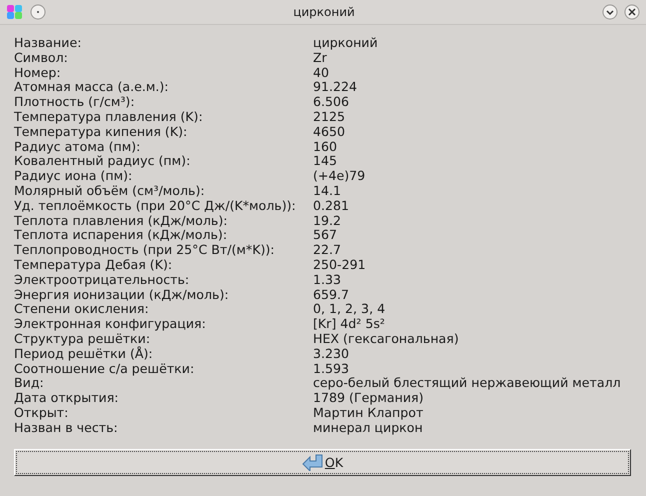 The height and width of the screenshot is (496, 646). What do you see at coordinates (340, 265) in the screenshot?
I see `property-value: 250-291` at bounding box center [340, 265].